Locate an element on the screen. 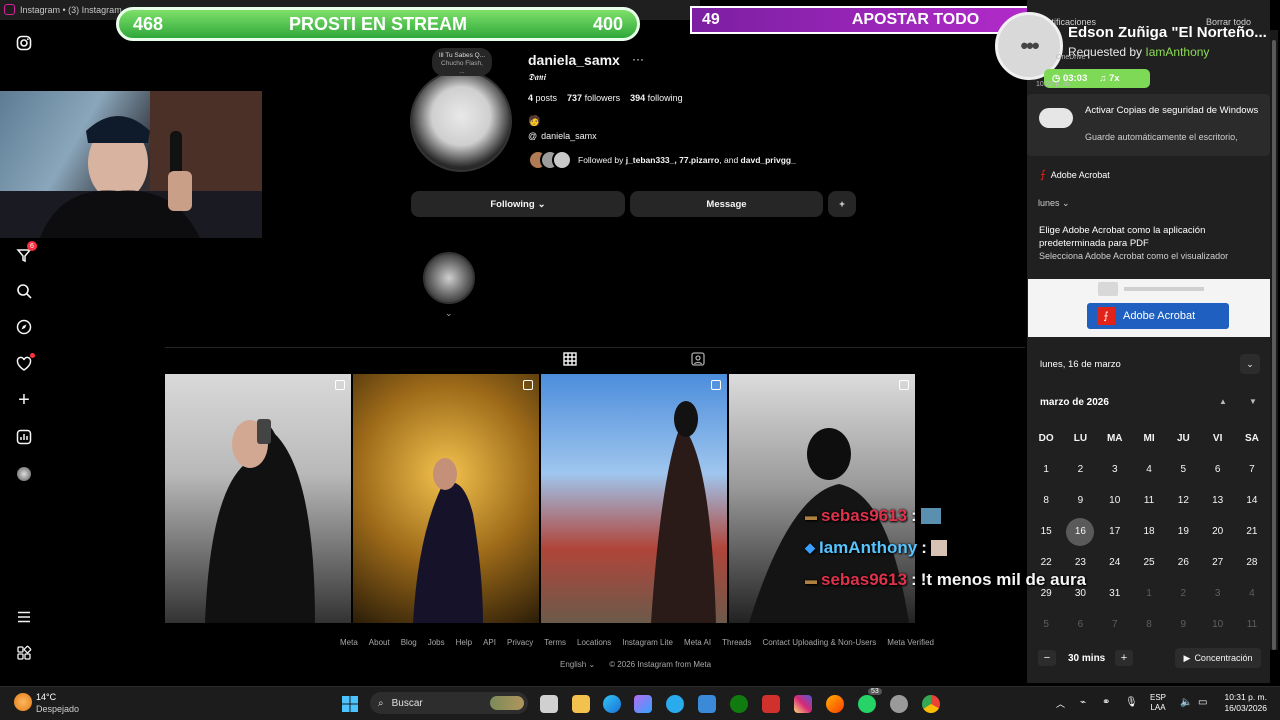 The height and width of the screenshot is (720, 1280). following-stat: 394 following is located at coordinates (656, 98).